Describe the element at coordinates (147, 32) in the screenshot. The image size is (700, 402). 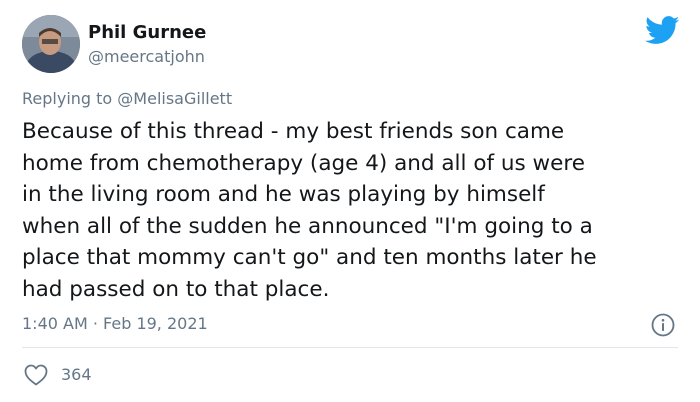
I see `author-name: Phil Gurnee` at that location.